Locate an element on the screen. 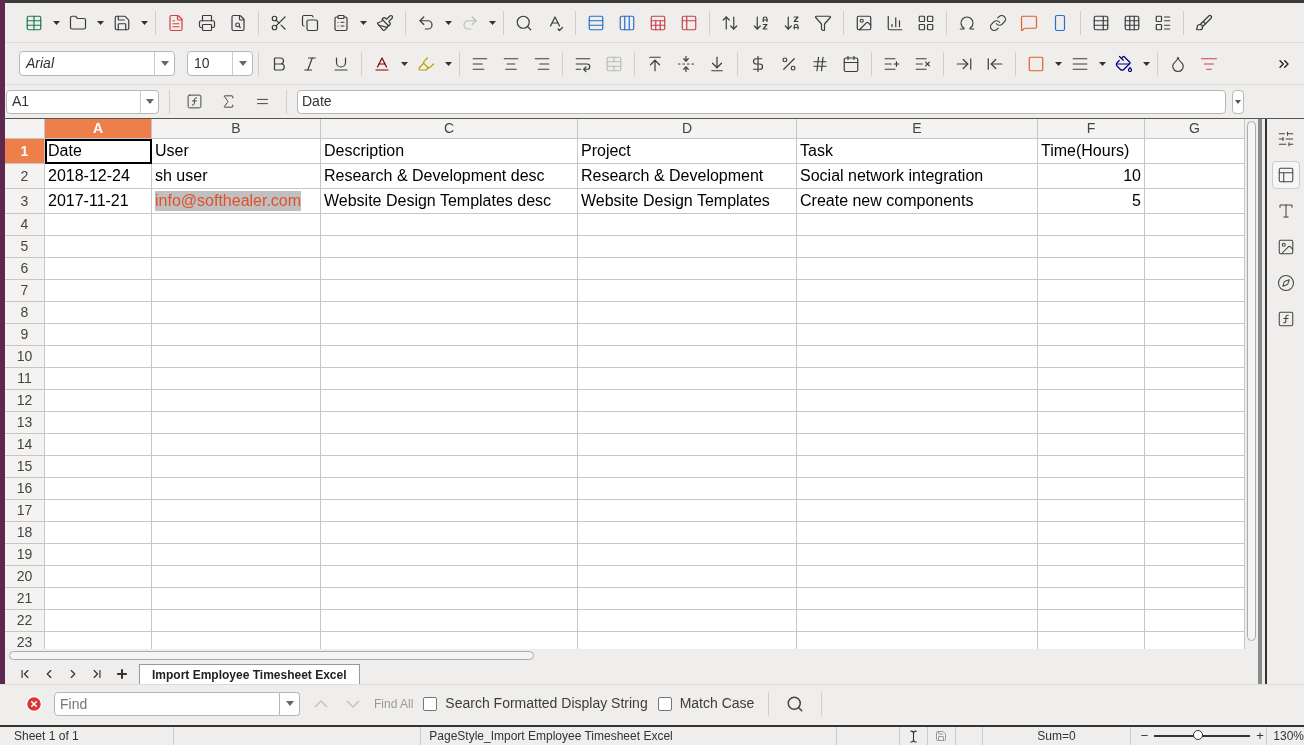  vertical-scrollbar is located at coordinates (1251, 381).